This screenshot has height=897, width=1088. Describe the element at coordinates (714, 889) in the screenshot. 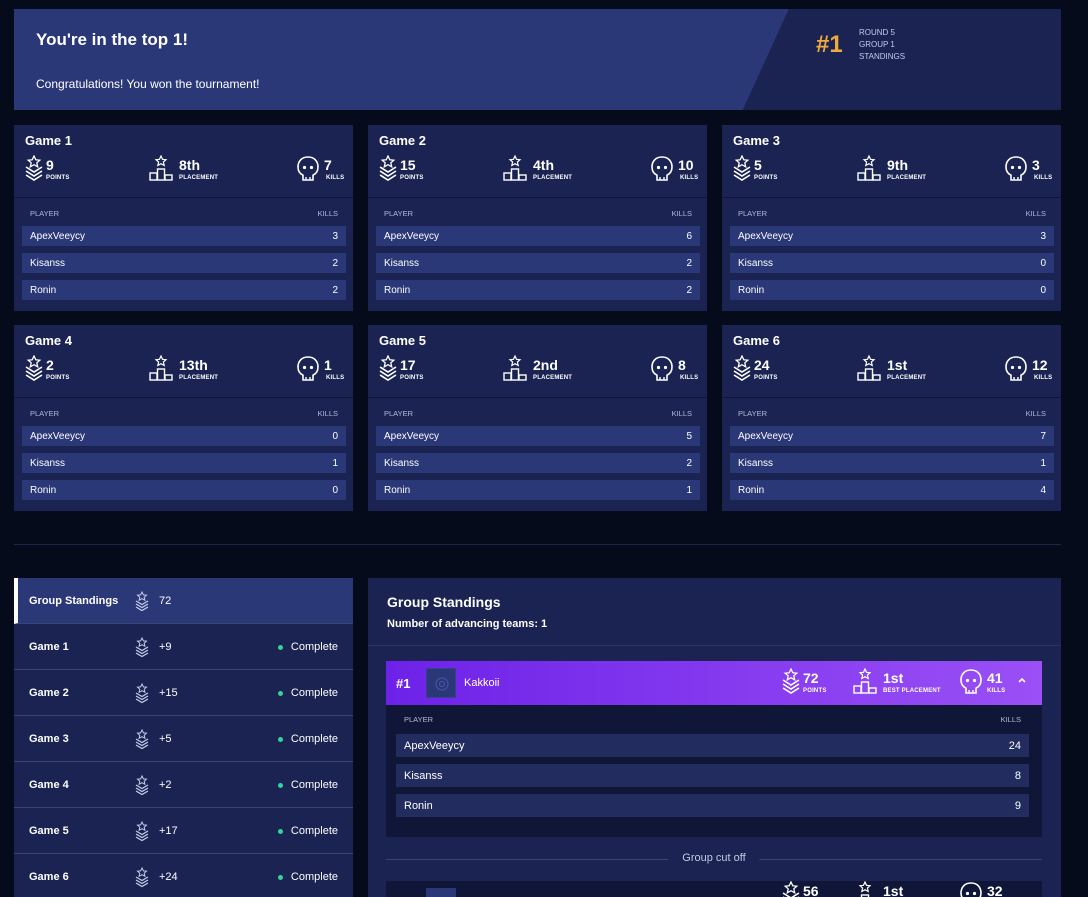

I see `team-card-2: 56 1st 32` at that location.